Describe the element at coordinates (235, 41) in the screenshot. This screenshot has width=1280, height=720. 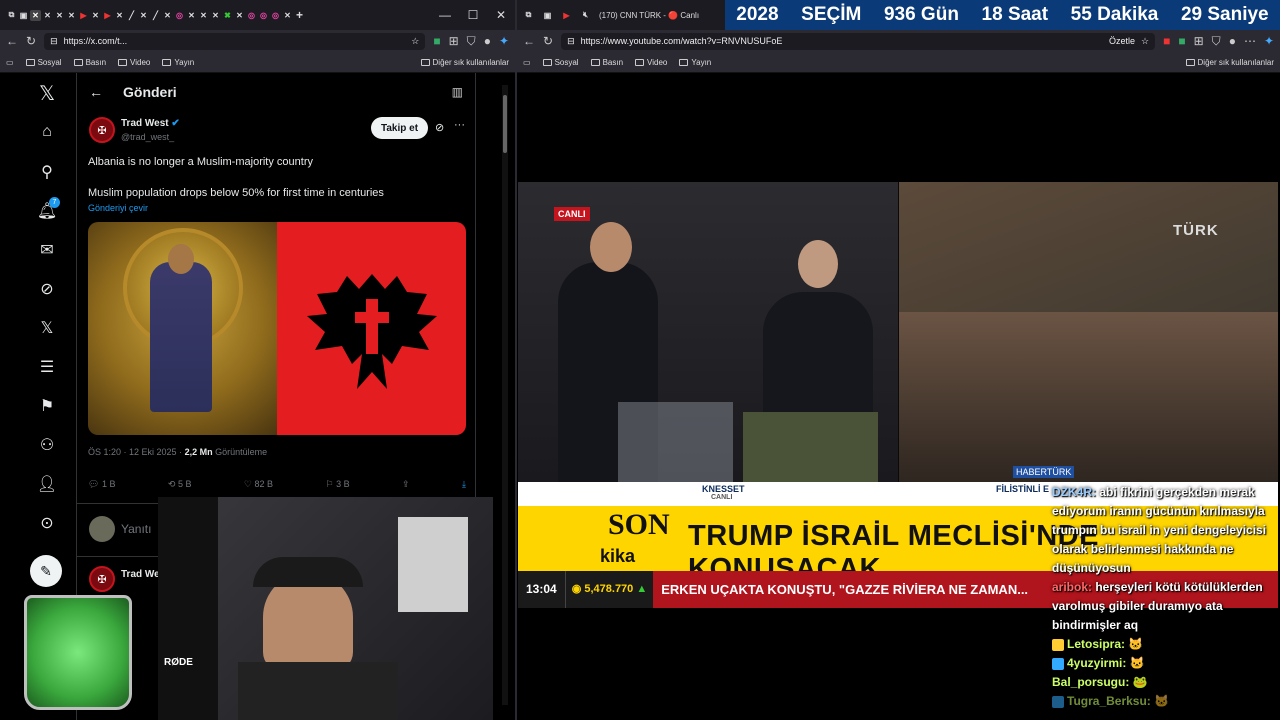
I see `left-address-bar: ⊟ https://x.com/t... ☆` at that location.